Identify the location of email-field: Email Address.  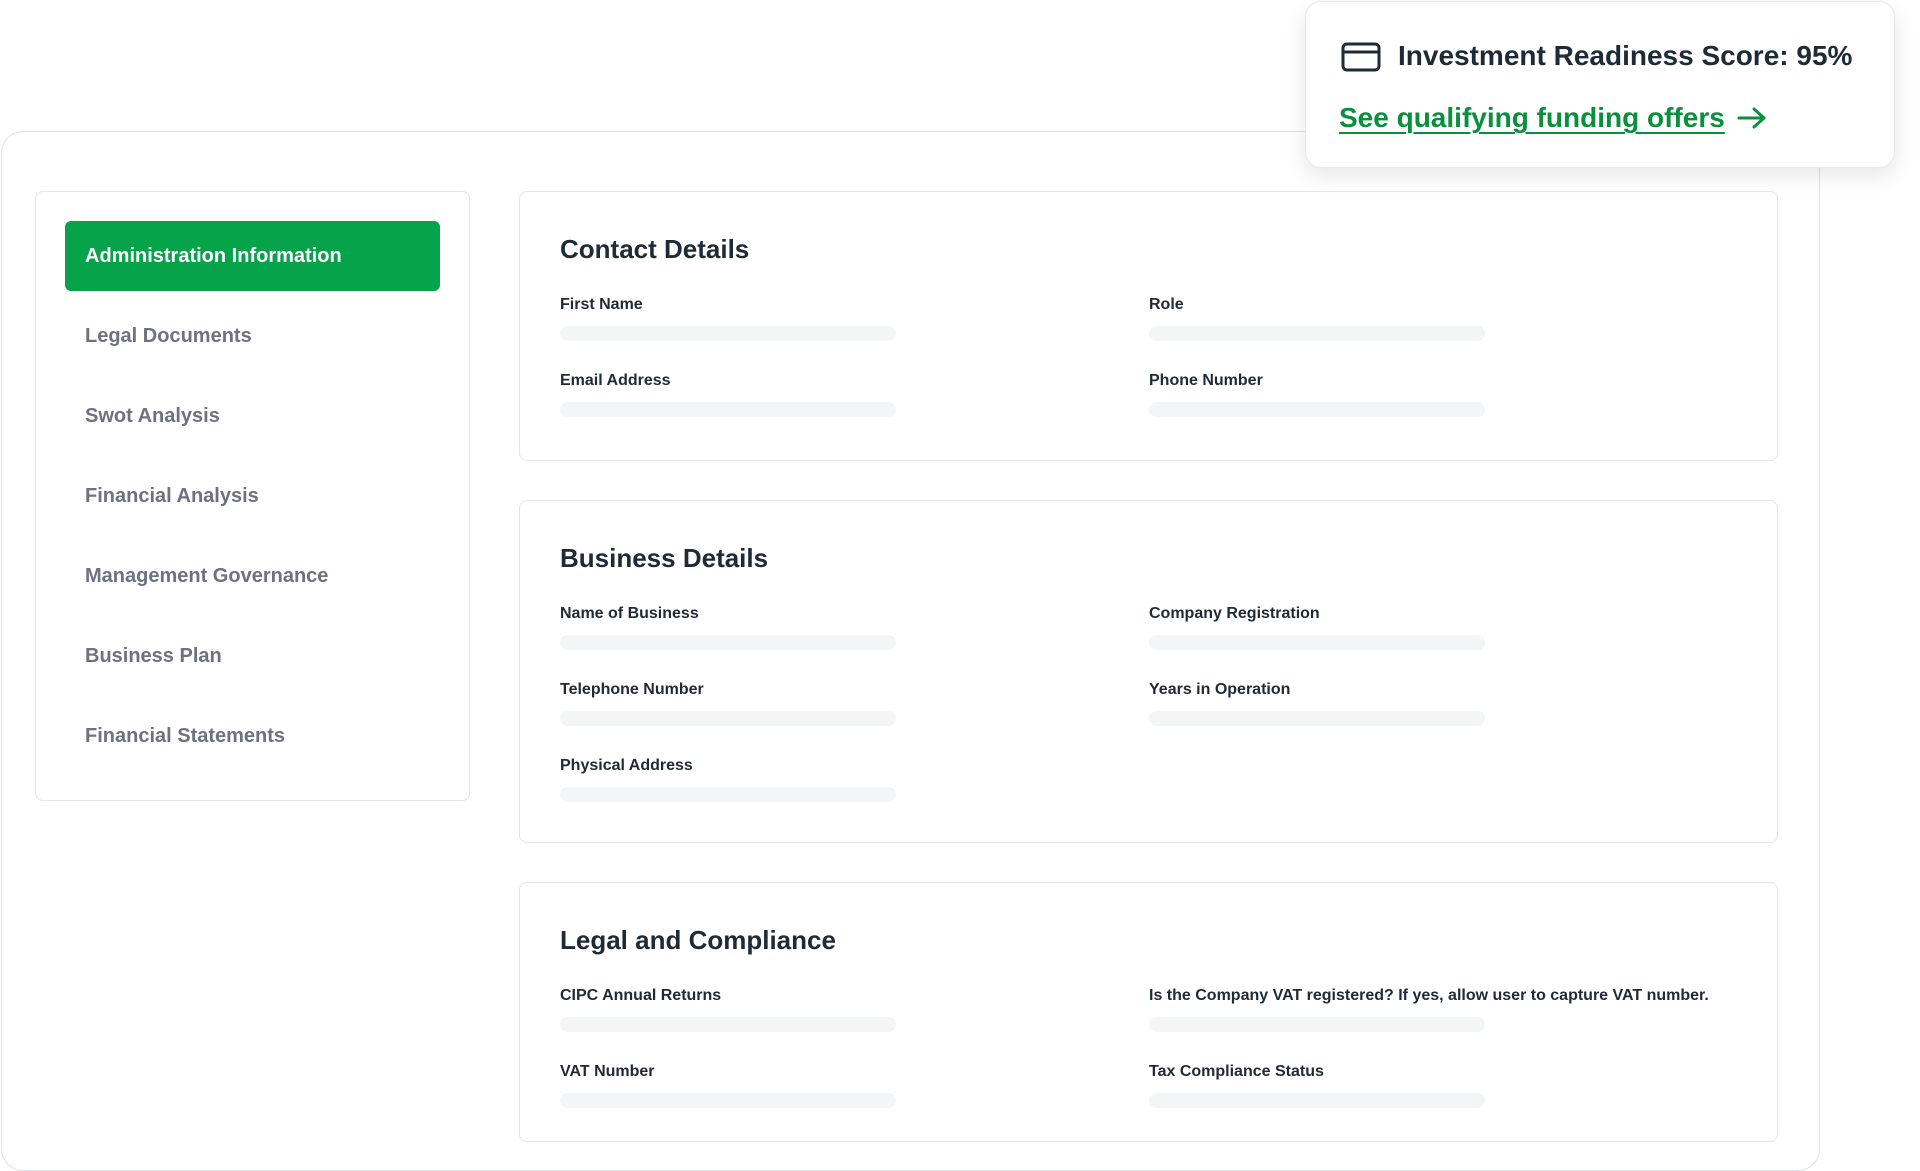
(728, 394).